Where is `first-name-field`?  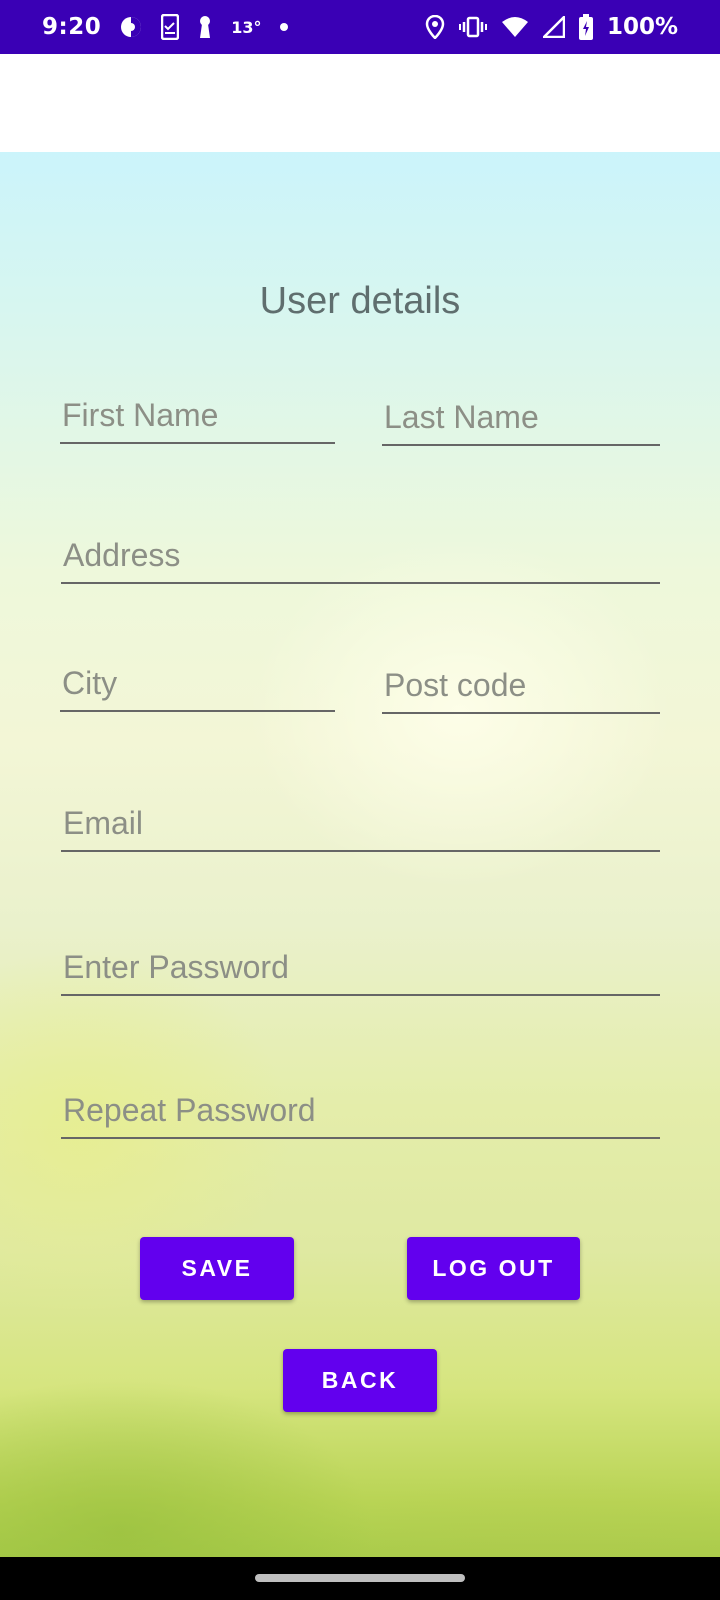 first-name-field is located at coordinates (197, 416).